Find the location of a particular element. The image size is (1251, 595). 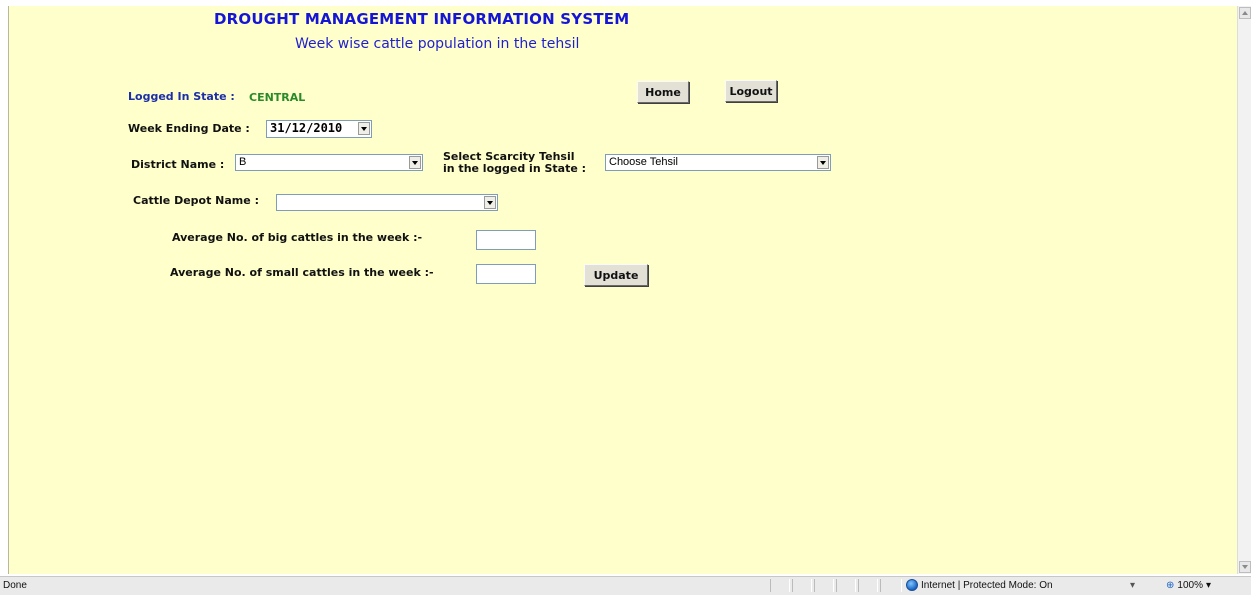

big-cattle-input is located at coordinates (506, 240).